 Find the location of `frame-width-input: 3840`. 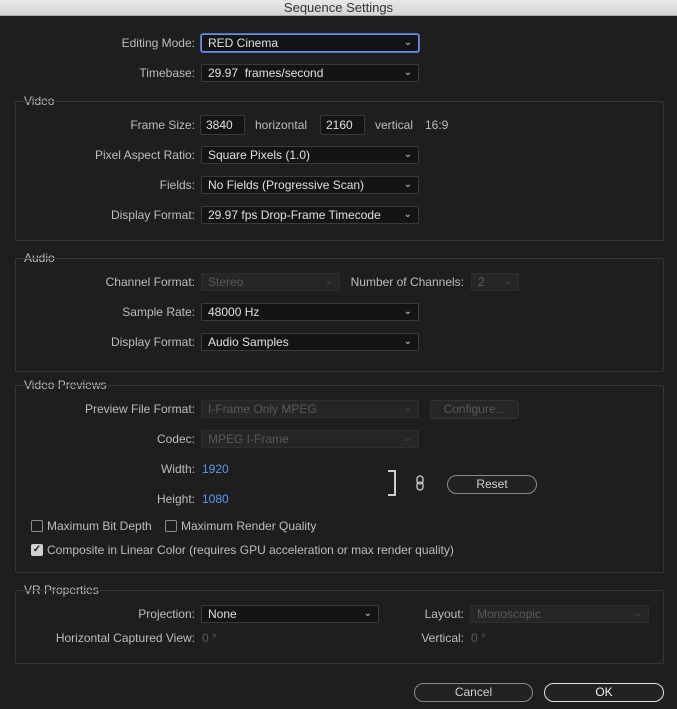

frame-width-input: 3840 is located at coordinates (222, 125).